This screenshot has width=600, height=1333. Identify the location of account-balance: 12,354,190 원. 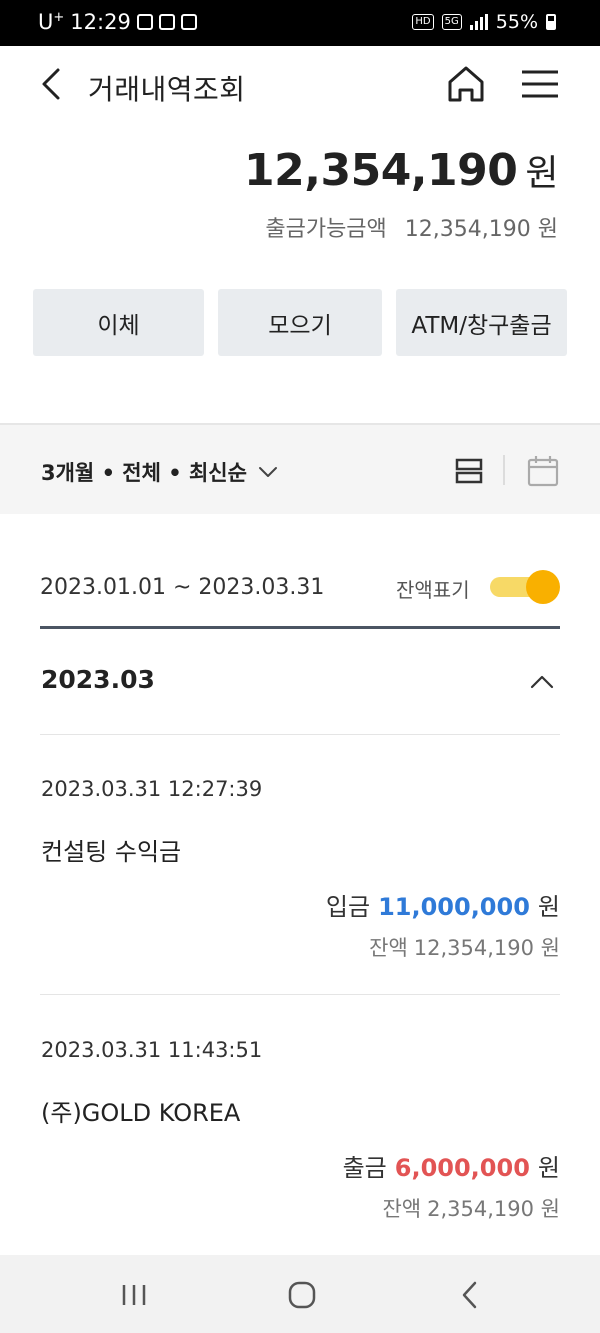
(401, 170).